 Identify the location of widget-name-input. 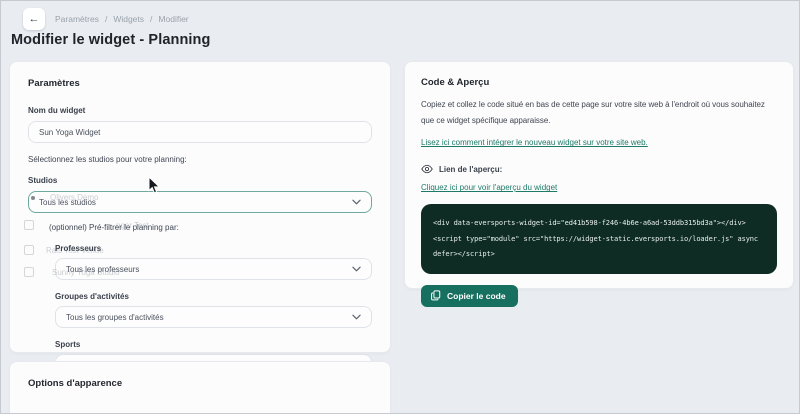
(200, 132).